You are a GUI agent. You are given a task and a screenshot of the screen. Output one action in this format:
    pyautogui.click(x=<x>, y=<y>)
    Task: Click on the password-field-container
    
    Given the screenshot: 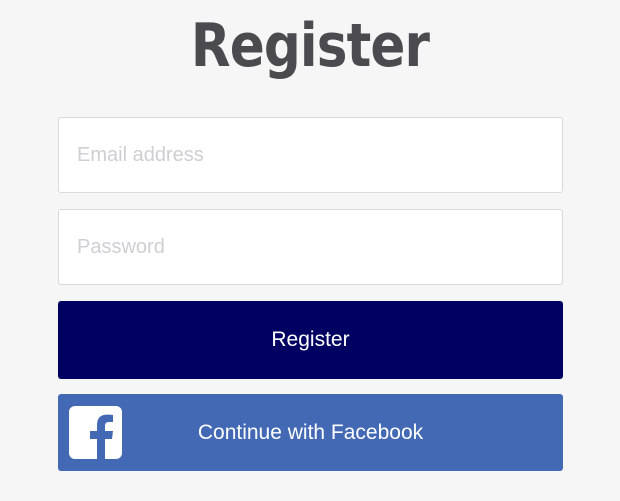 What is the action you would take?
    pyautogui.click(x=310, y=247)
    